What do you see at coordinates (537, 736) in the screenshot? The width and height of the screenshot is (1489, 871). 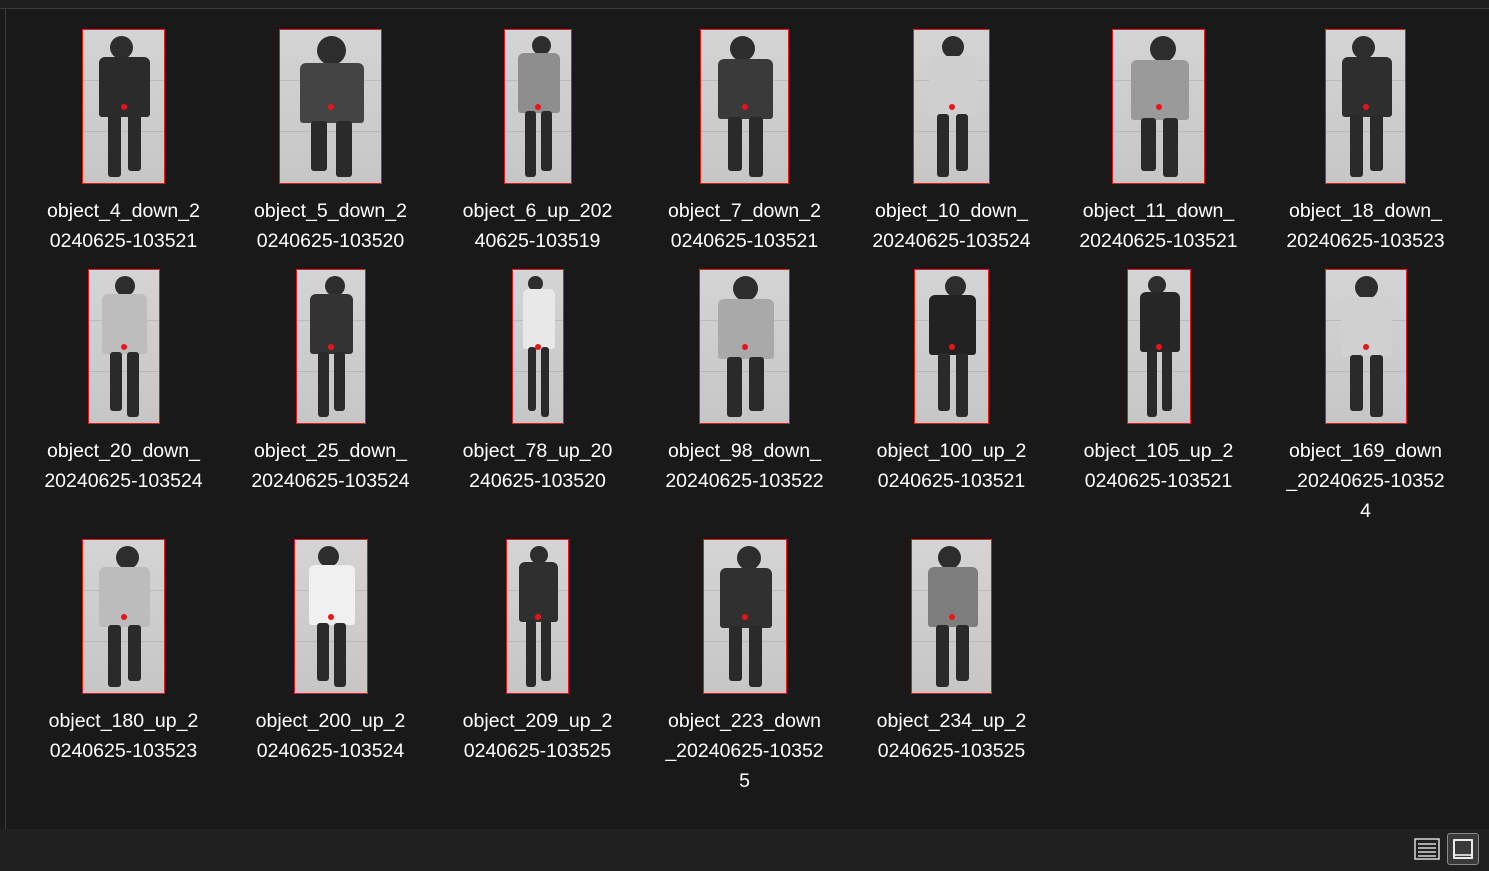 I see `file-name-label: object_209_up_2 0240625-103525` at bounding box center [537, 736].